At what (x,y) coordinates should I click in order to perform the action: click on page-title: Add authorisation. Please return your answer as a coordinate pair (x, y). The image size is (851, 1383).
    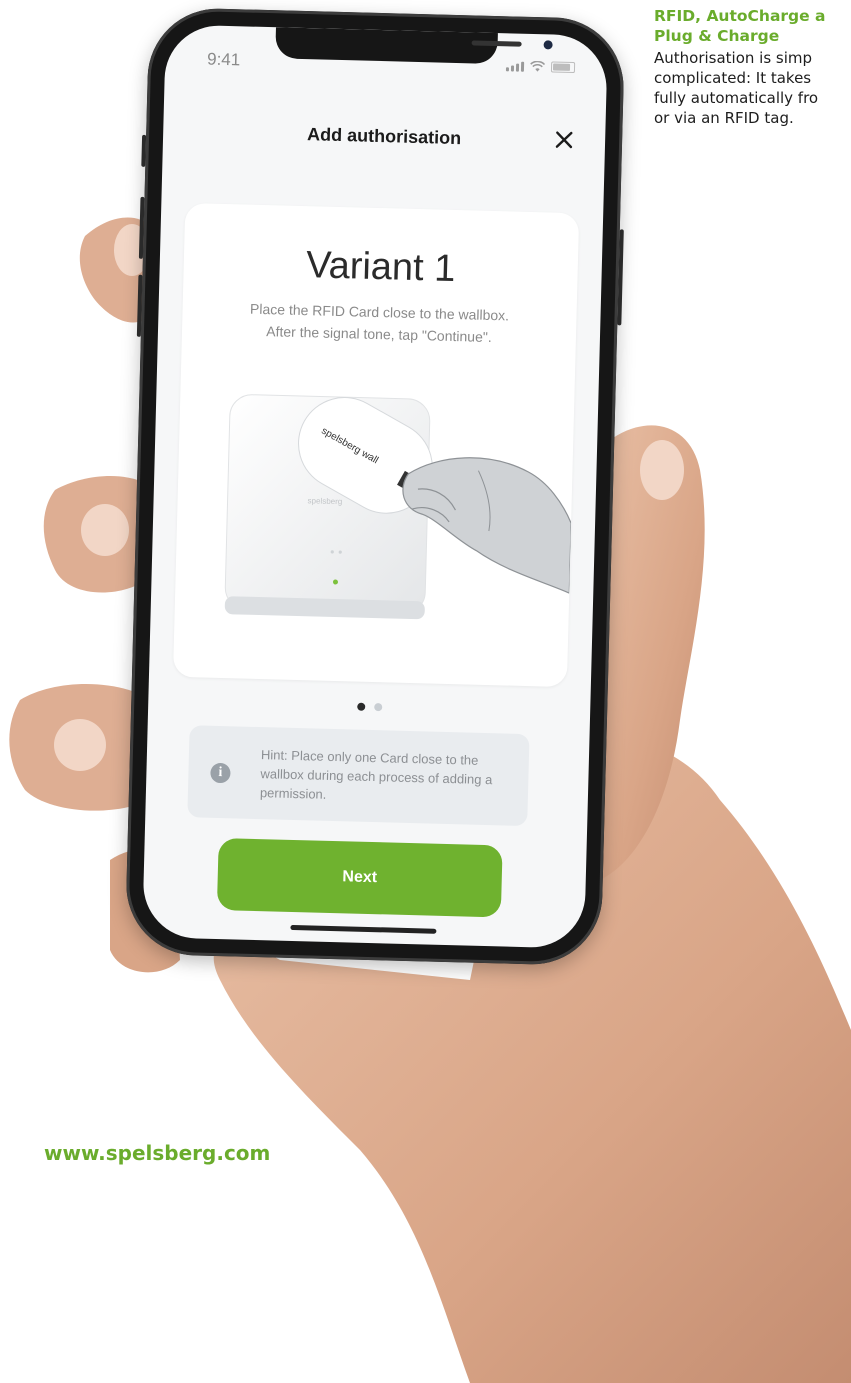
    Looking at the image, I should click on (384, 136).